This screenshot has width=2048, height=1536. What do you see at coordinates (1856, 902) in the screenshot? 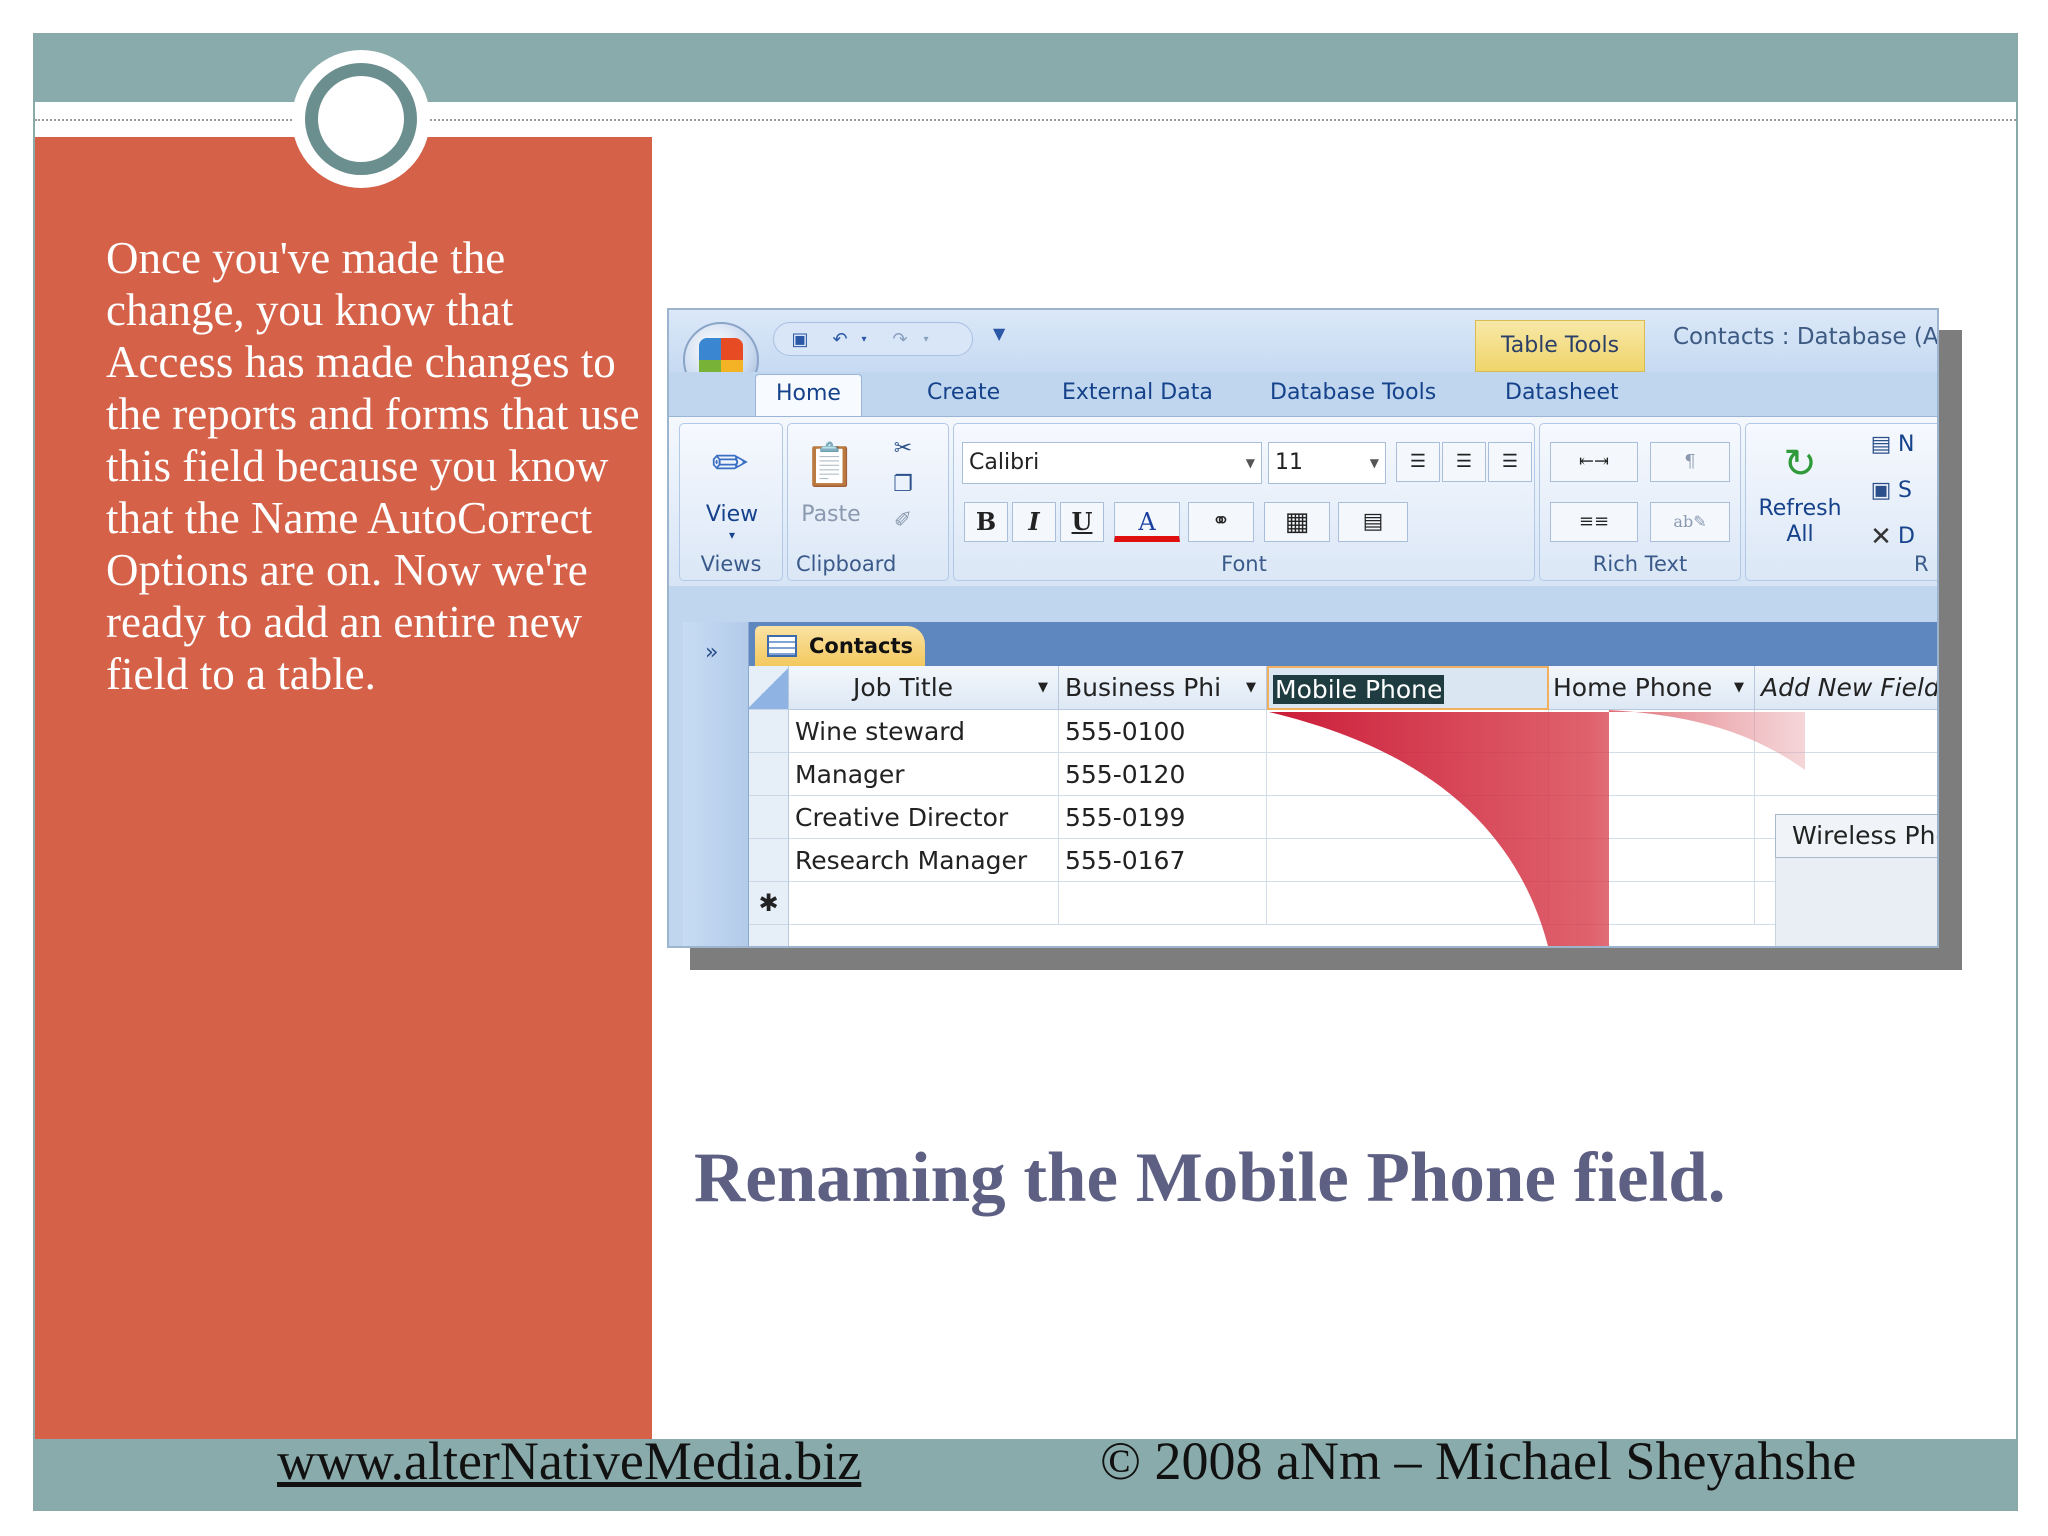
I see `wireless-phone-field-column` at bounding box center [1856, 902].